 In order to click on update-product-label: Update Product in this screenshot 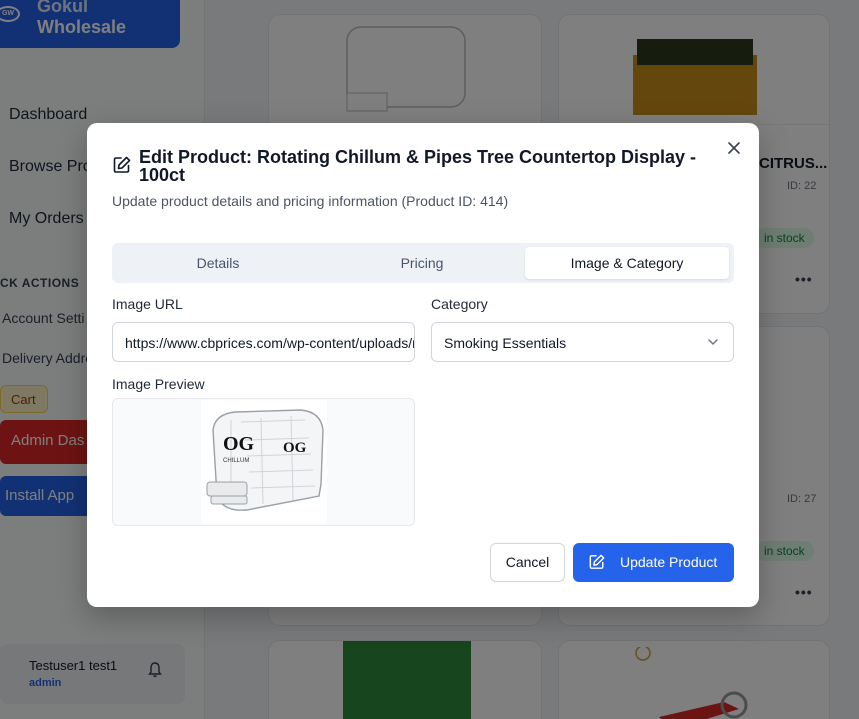, I will do `click(669, 562)`.